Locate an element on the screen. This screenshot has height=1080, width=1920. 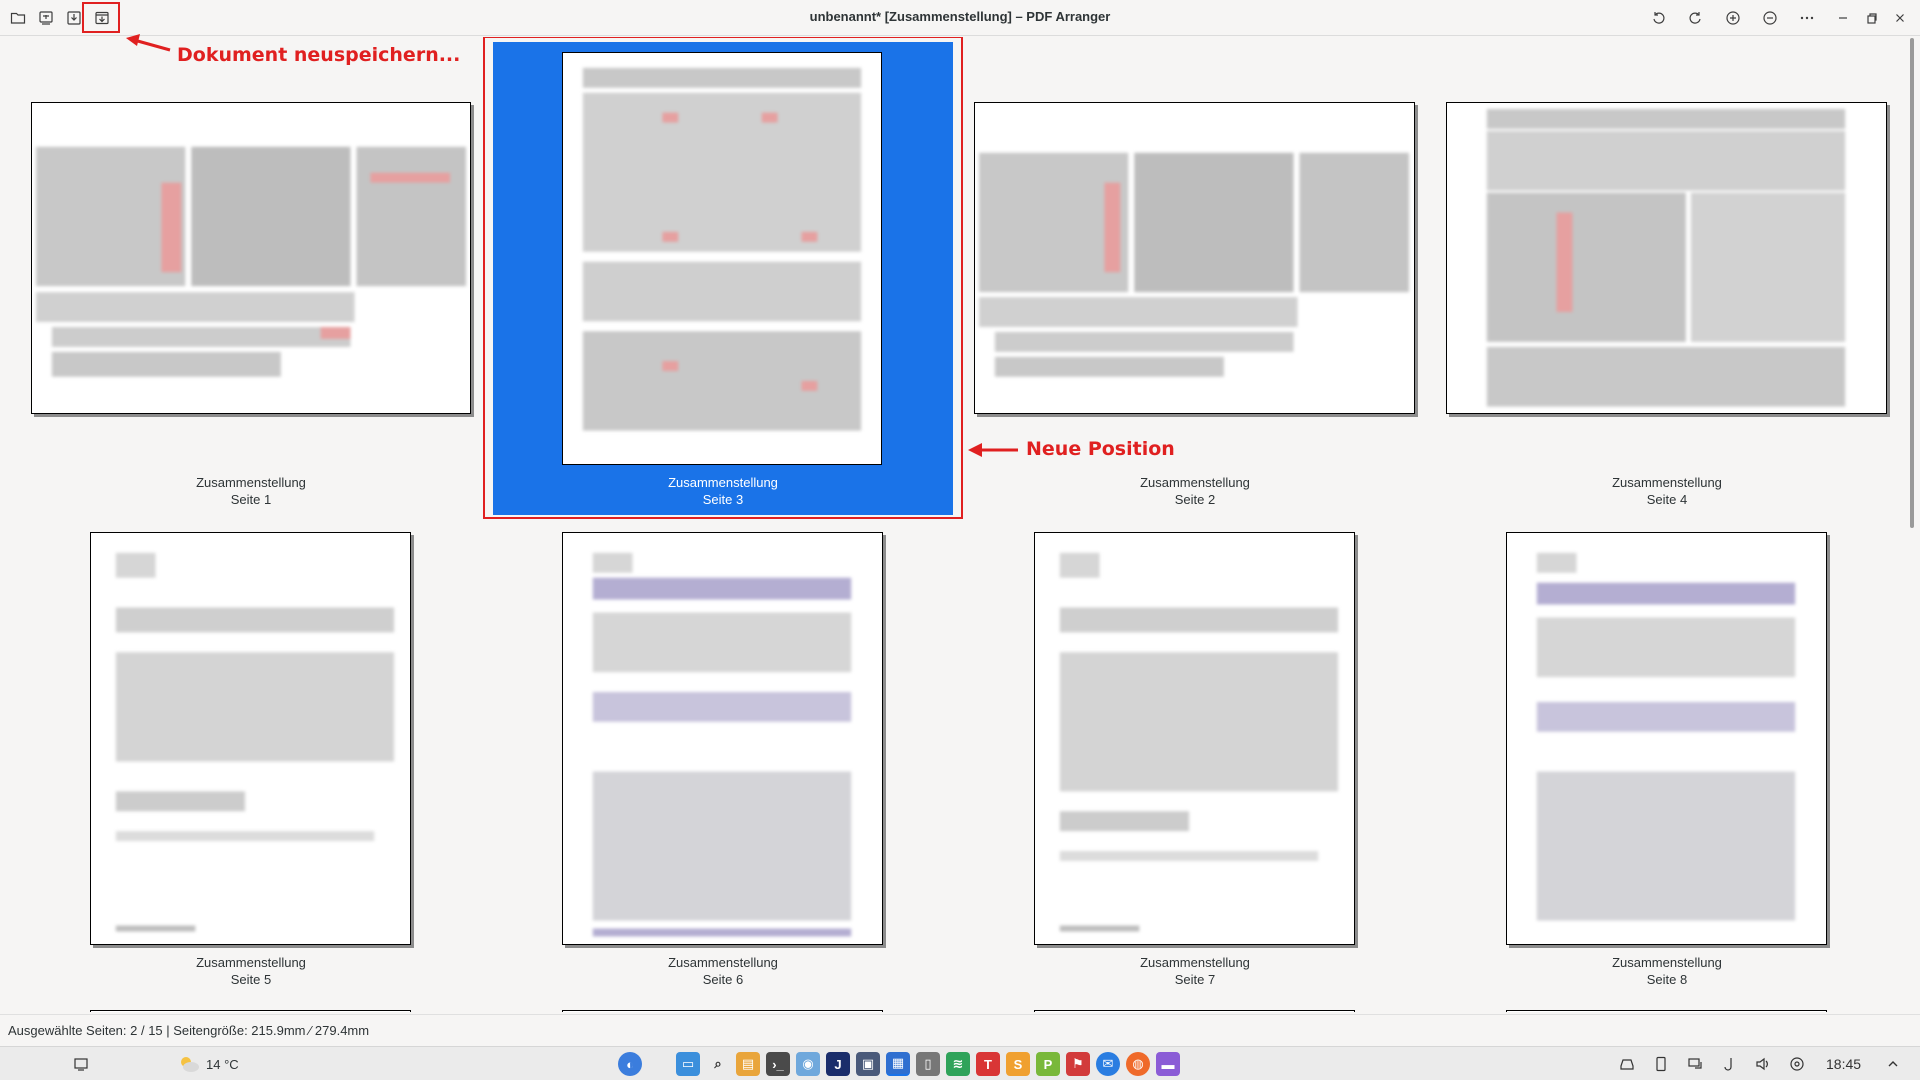
settings-icon is located at coordinates (1797, 1064).